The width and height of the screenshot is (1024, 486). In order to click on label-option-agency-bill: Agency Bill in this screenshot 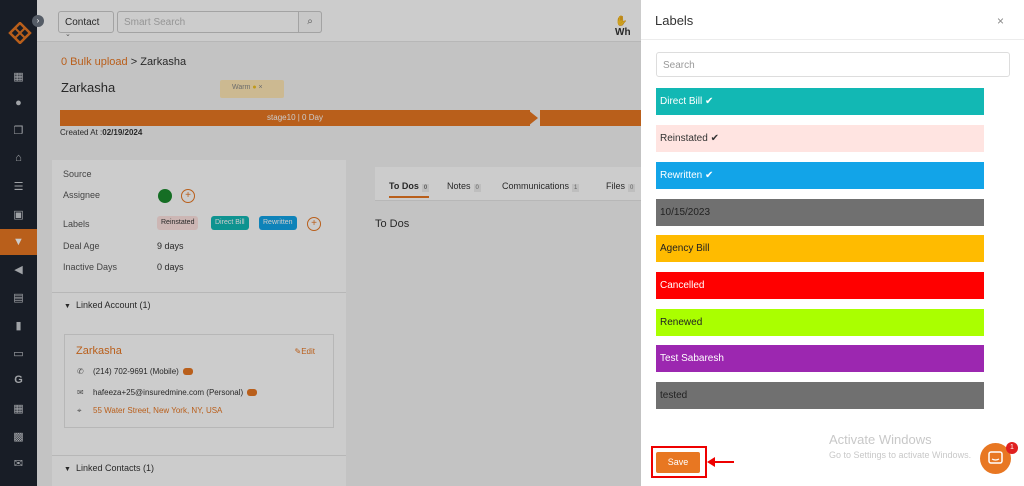, I will do `click(820, 248)`.